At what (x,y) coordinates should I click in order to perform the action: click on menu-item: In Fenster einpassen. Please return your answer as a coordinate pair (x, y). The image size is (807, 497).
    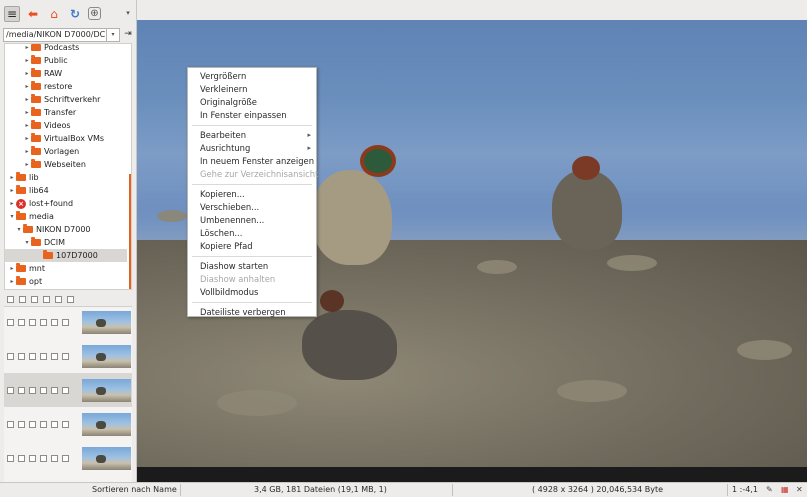
    Looking at the image, I should click on (252, 115).